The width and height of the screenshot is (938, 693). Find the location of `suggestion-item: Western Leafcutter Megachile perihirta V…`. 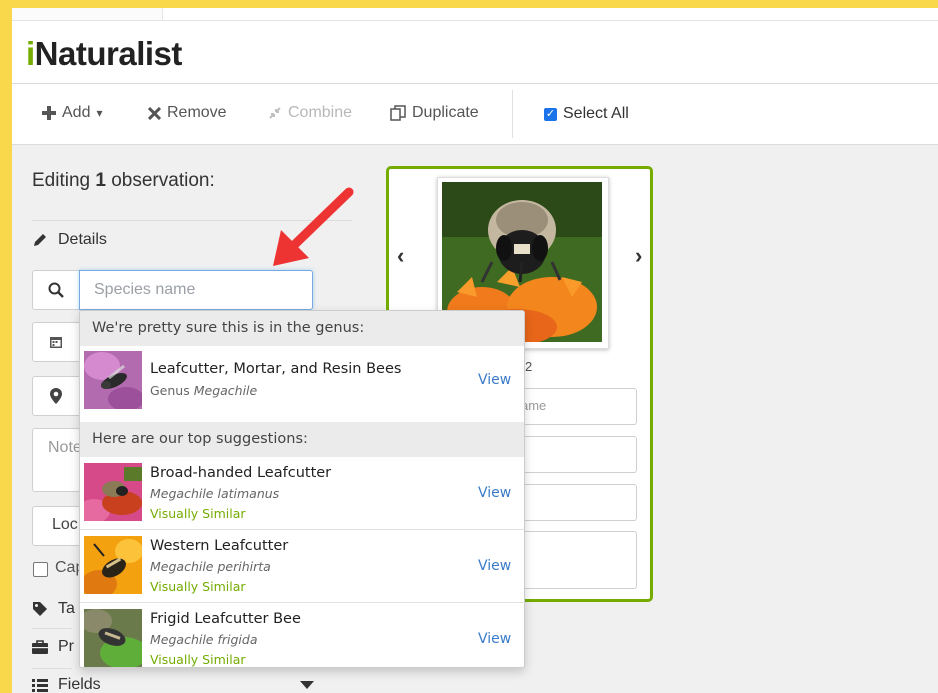

suggestion-item: Western Leafcutter Megachile perihirta V… is located at coordinates (302, 566).